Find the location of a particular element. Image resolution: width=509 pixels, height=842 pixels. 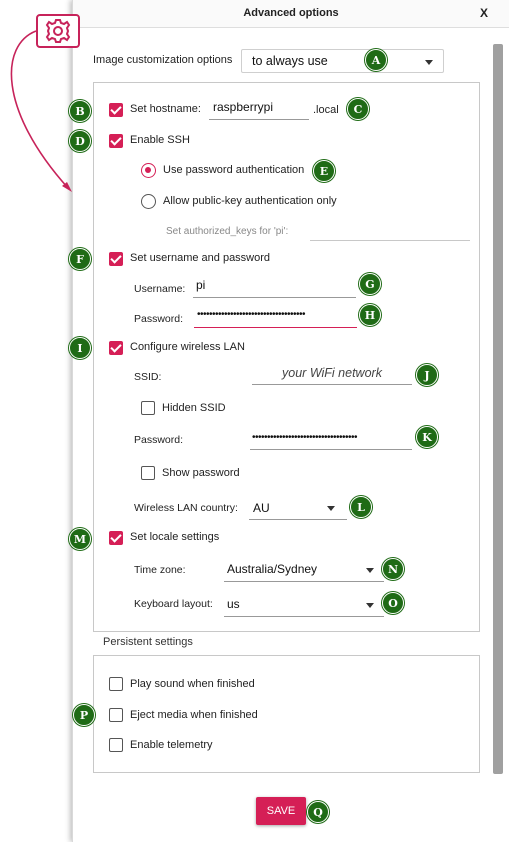

image-customization-label: Image customization options is located at coordinates (163, 60).